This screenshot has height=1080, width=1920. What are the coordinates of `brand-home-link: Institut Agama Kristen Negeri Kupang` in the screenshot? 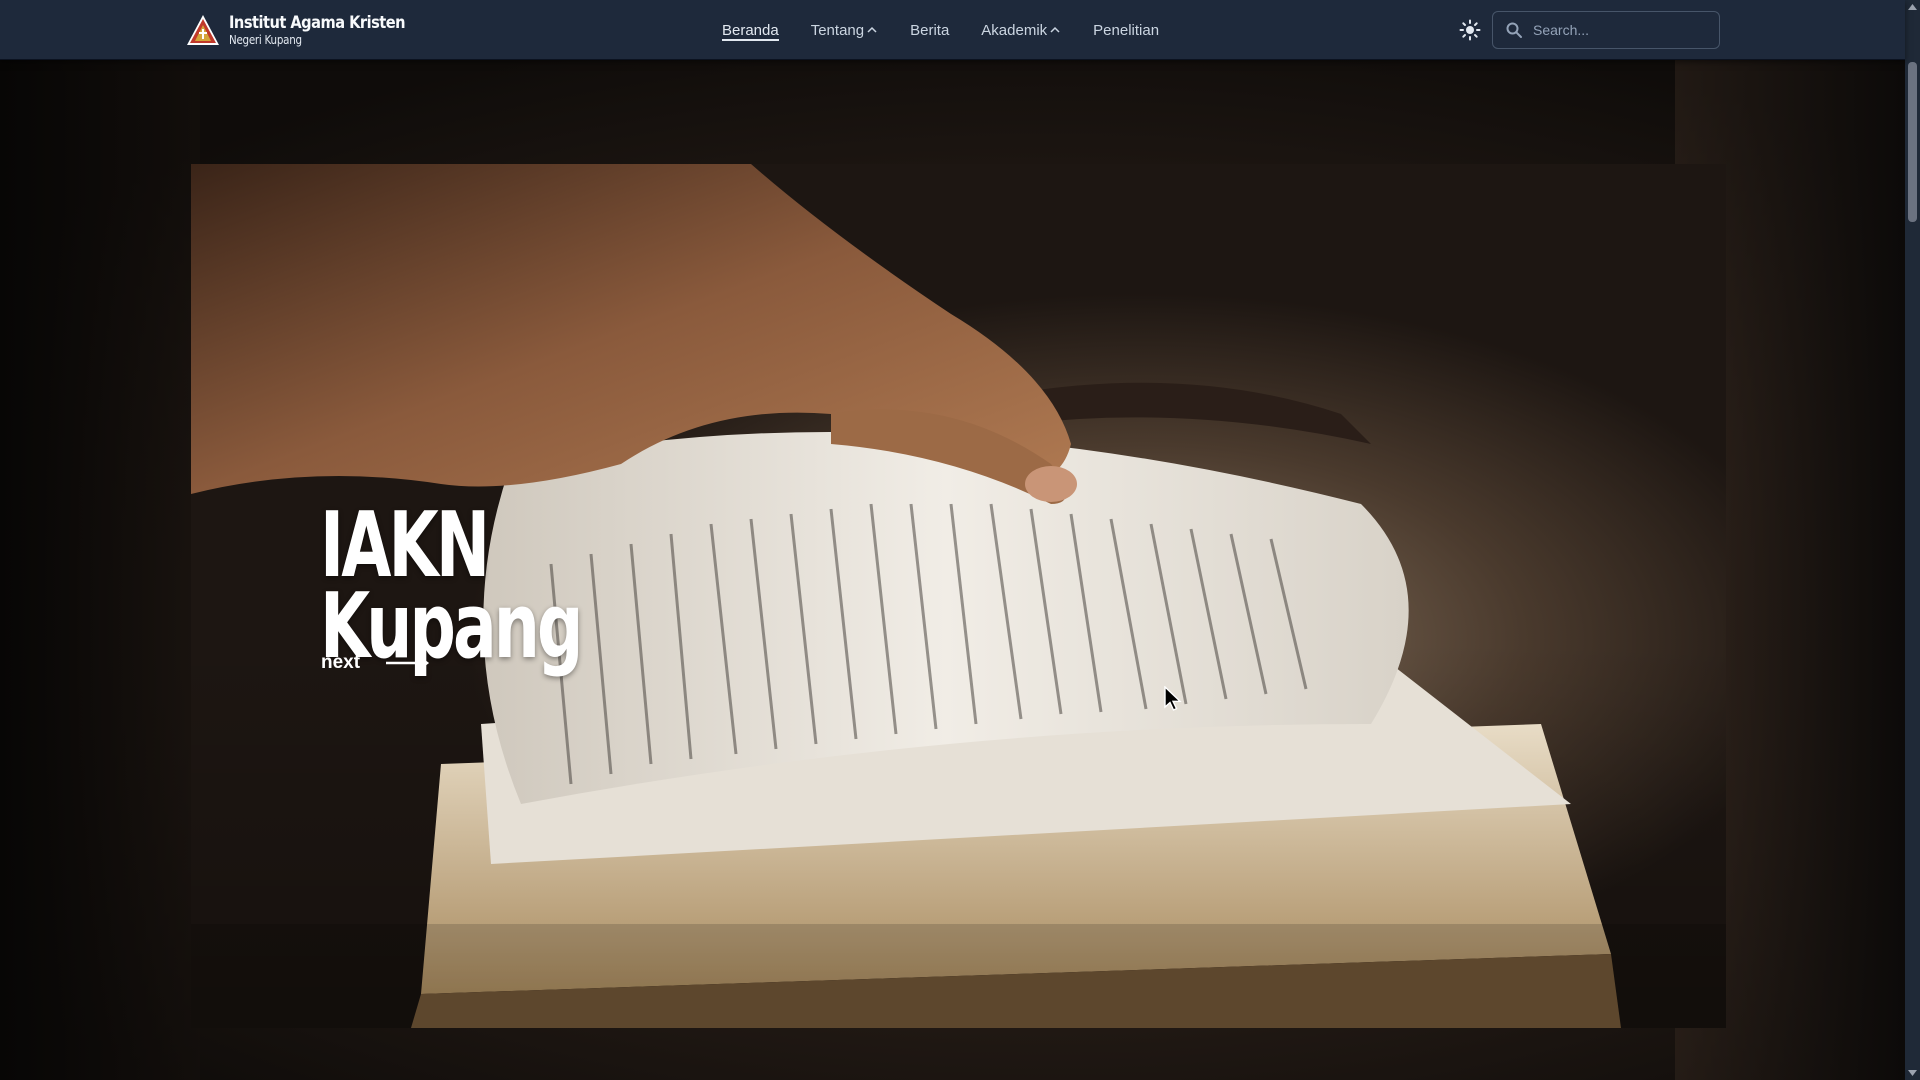 It's located at (309, 30).